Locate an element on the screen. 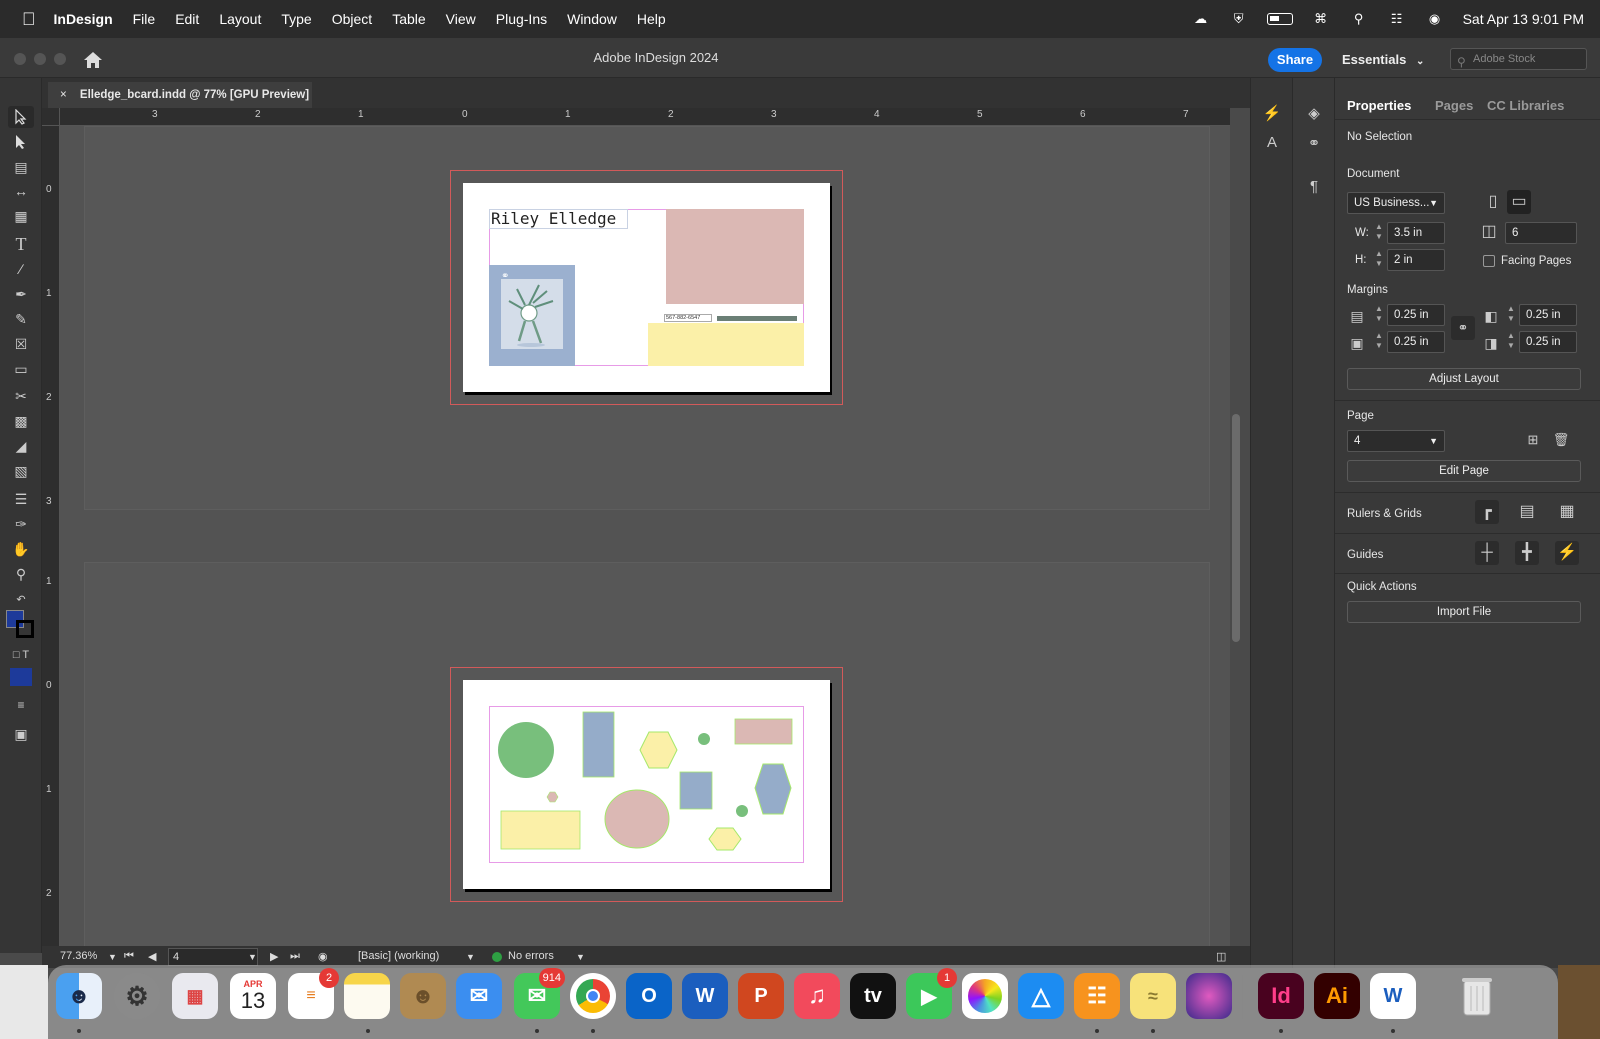 This screenshot has width=1600, height=1039. links-icon: ⚭ is located at coordinates (1314, 145).